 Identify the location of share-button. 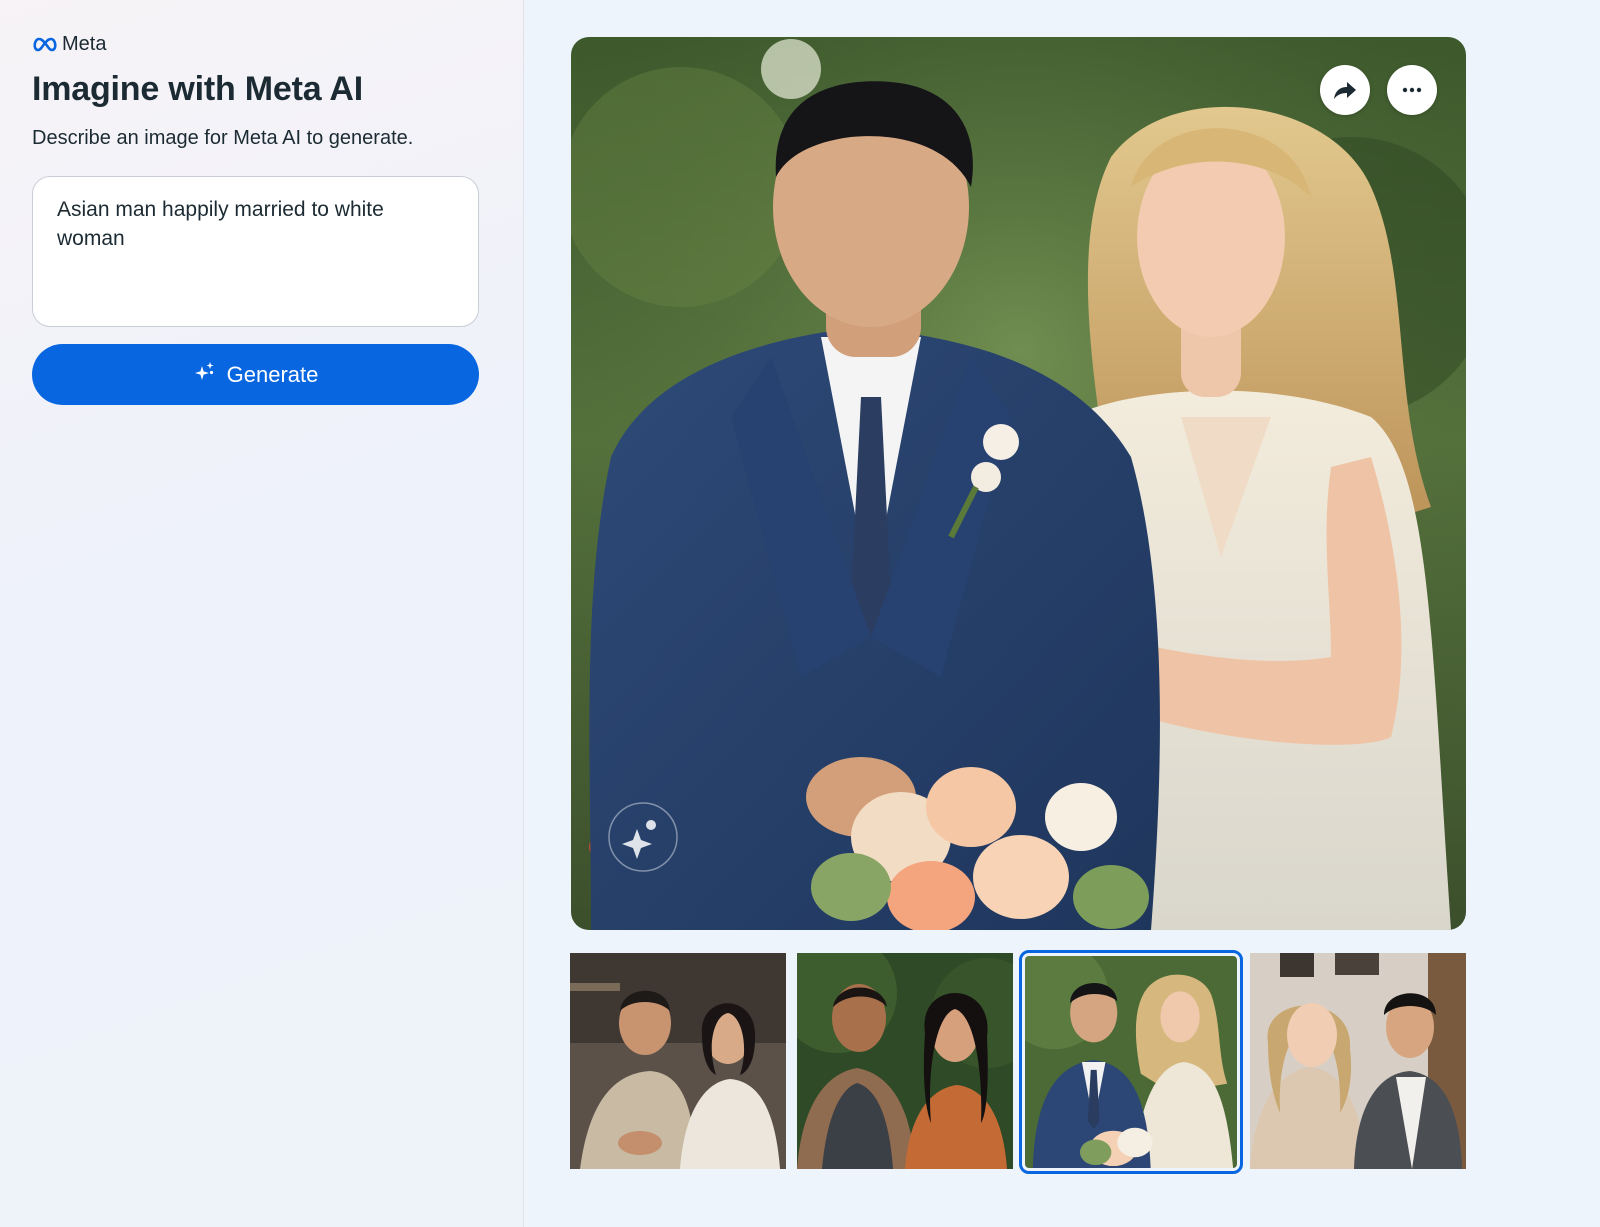
(1345, 90).